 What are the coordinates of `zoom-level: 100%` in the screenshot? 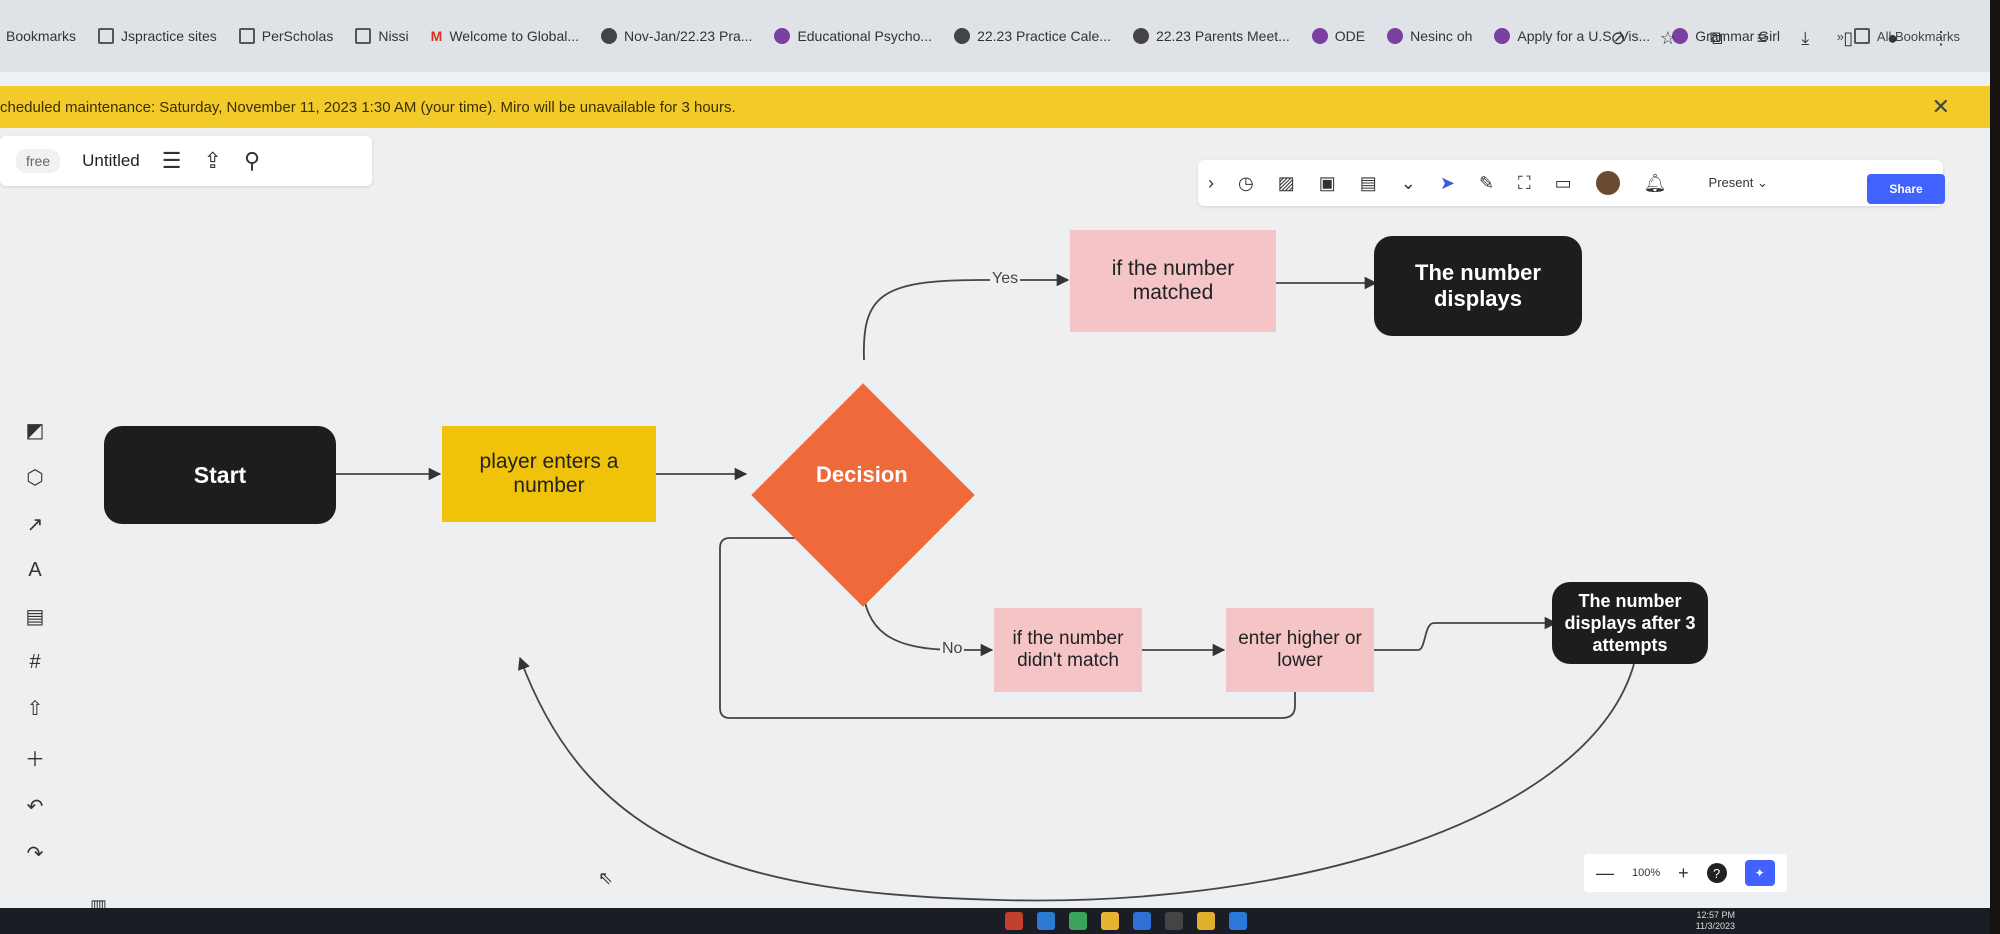 It's located at (1646, 873).